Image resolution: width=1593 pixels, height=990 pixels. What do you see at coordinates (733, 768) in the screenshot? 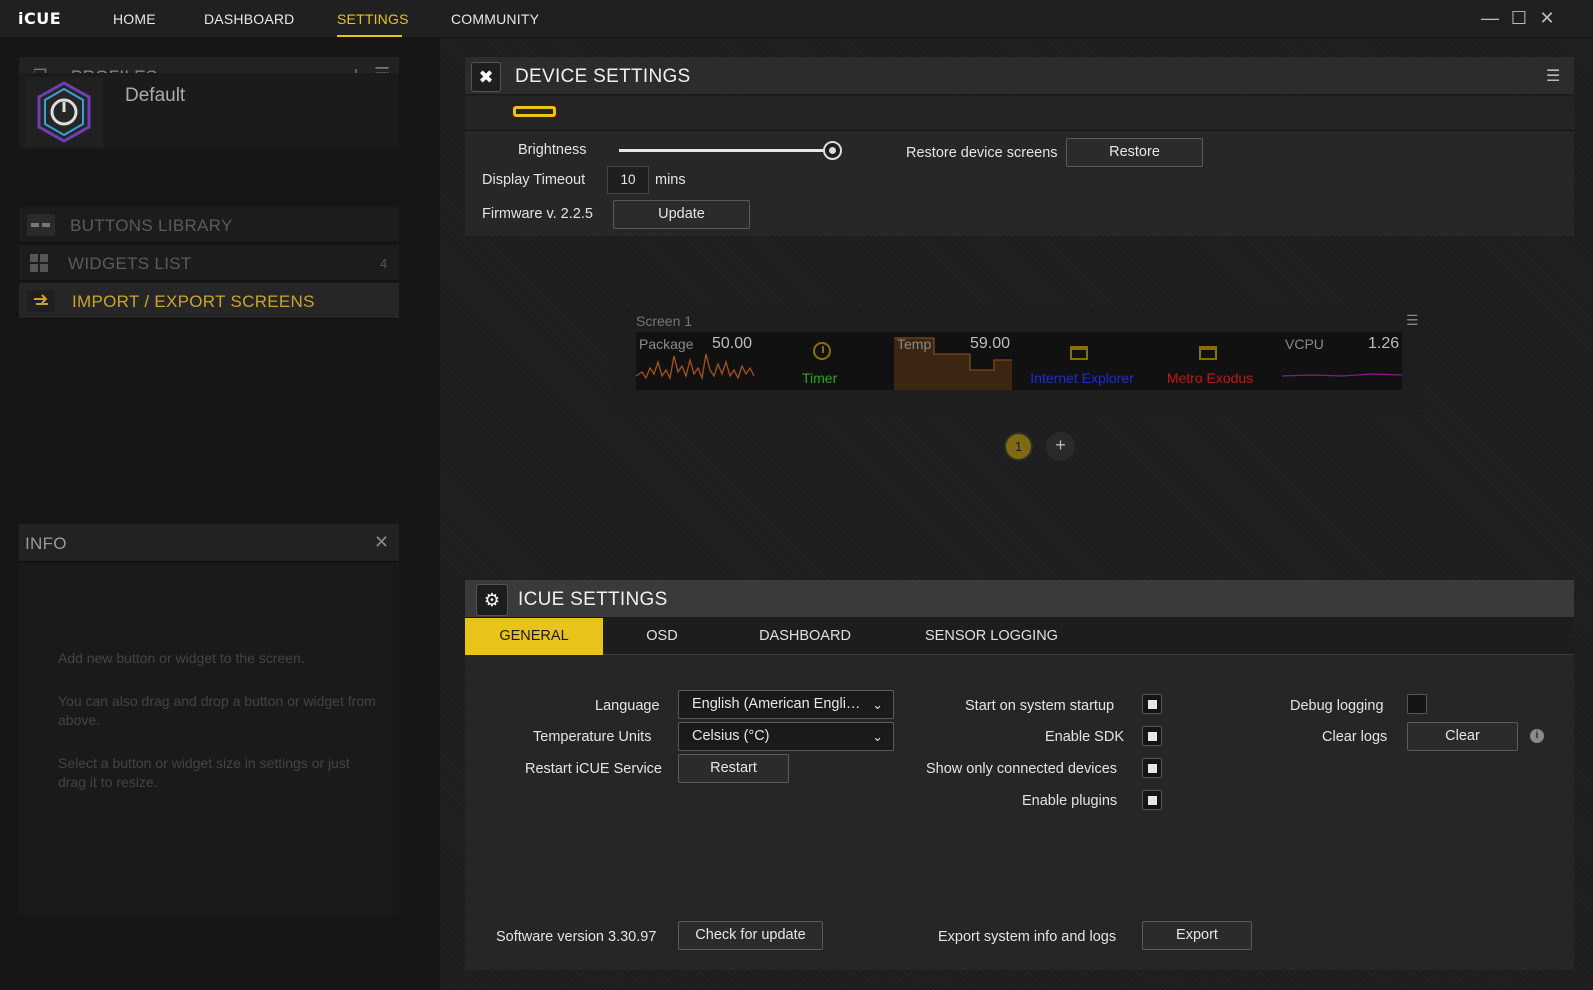
I see `restart-button: Restart` at bounding box center [733, 768].